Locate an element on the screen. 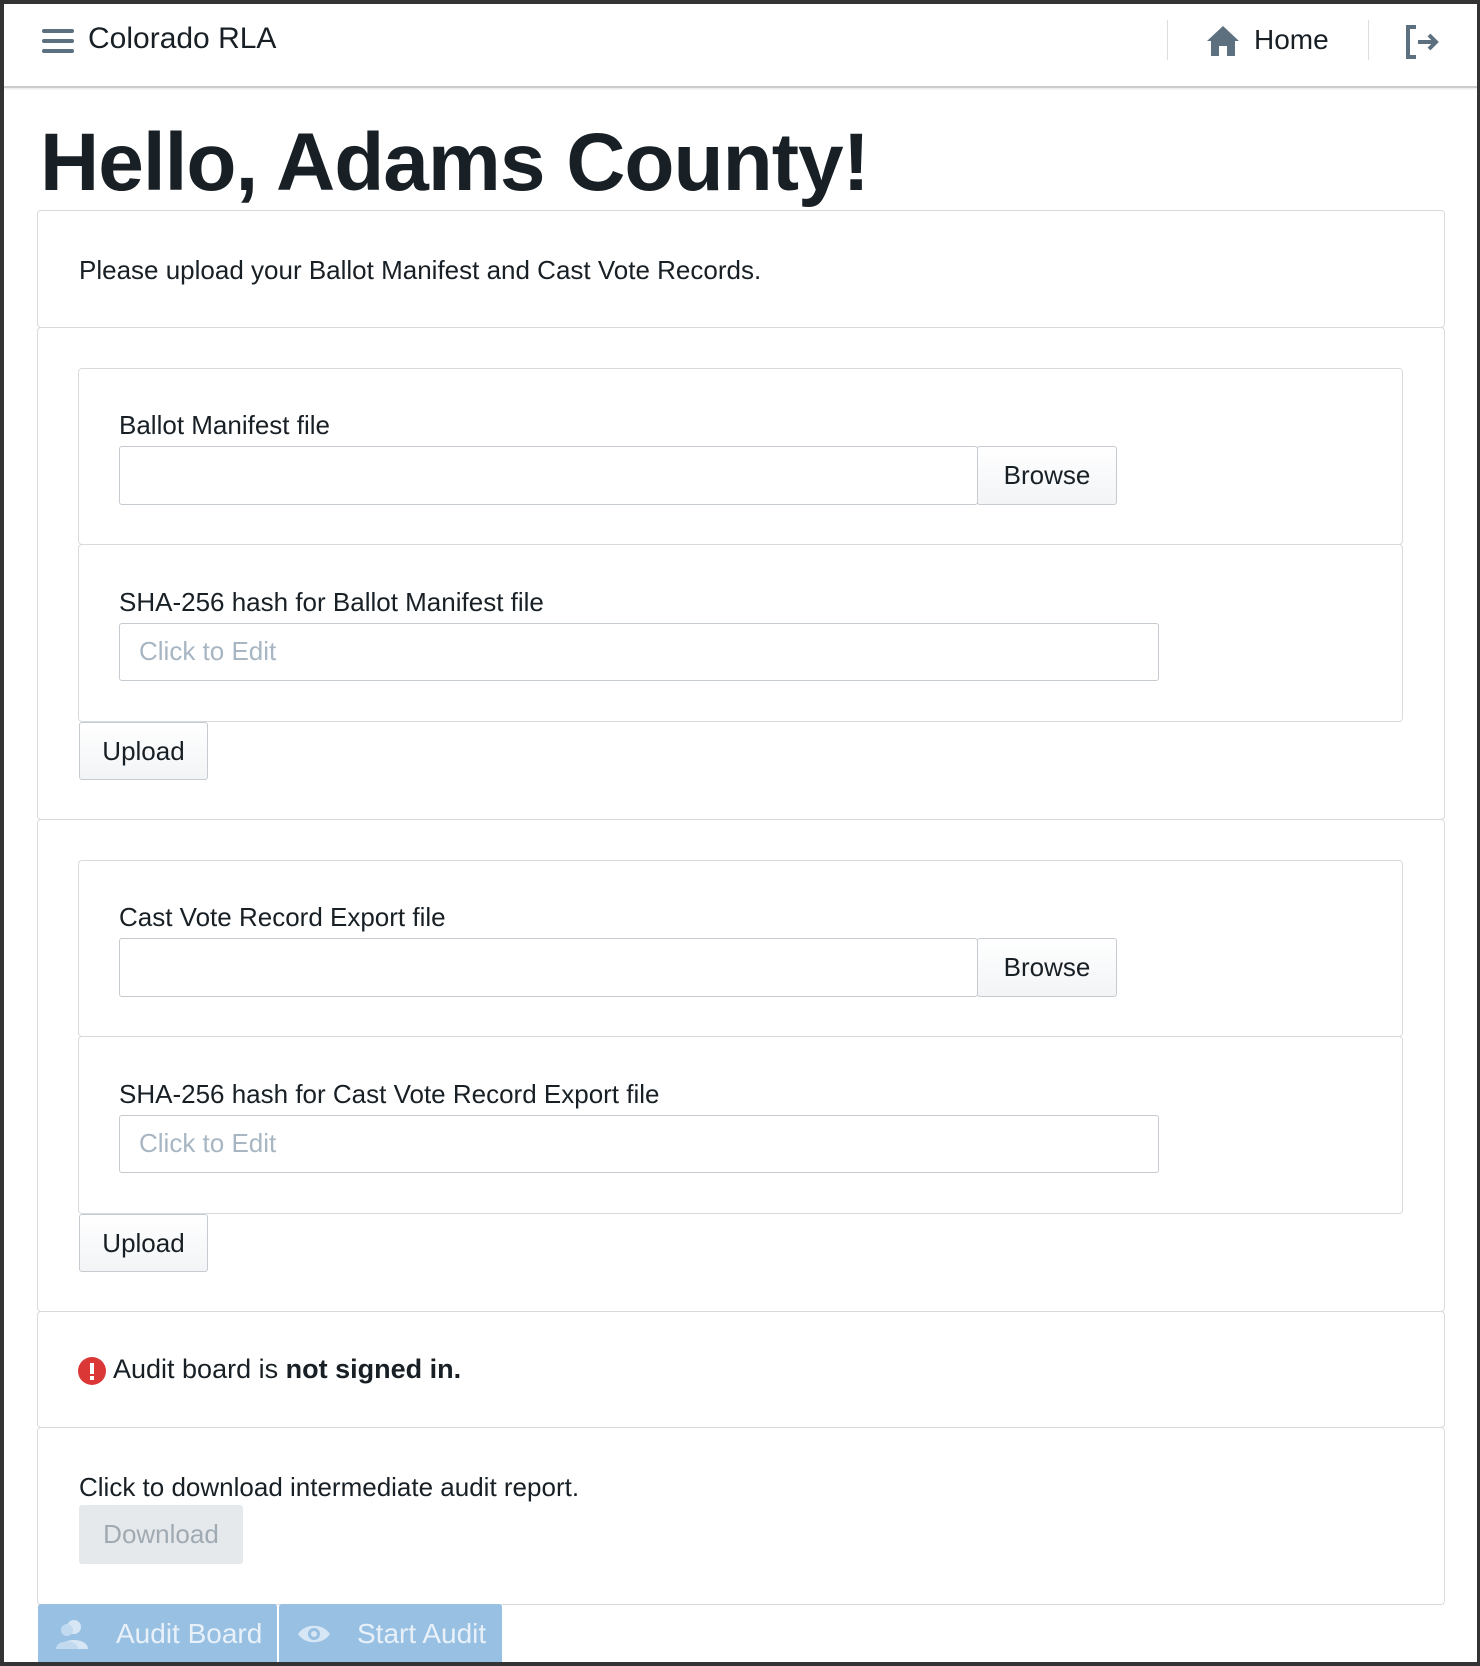 The width and height of the screenshot is (1480, 1666). cvr-file-card: Cast Vote Record Export file Browse is located at coordinates (740, 948).